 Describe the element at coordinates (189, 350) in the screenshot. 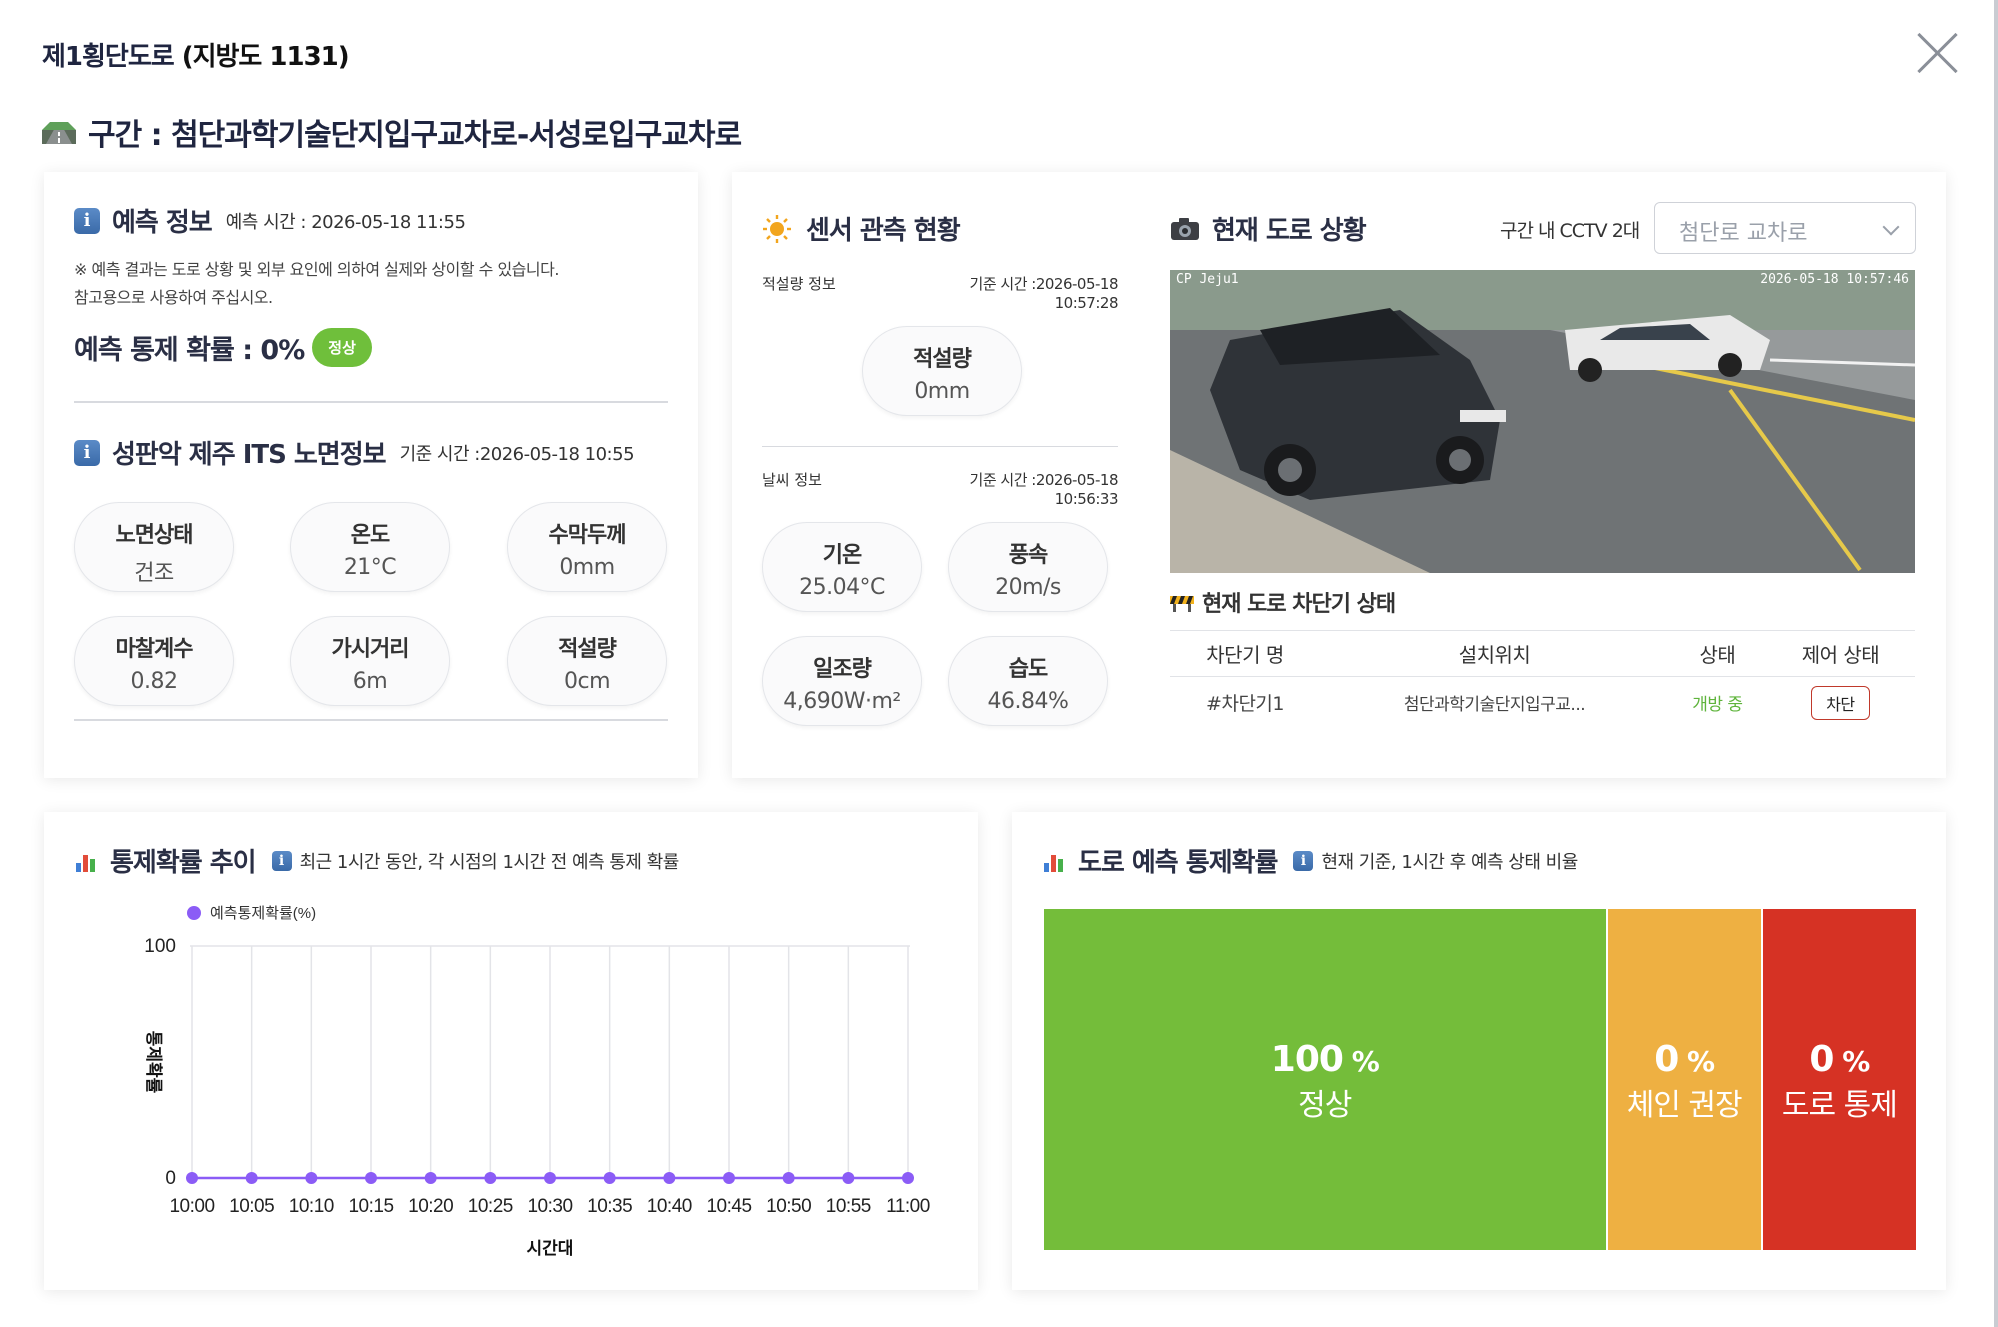

I see `prediction-probability: 예측 통제 확률 : 0%` at that location.